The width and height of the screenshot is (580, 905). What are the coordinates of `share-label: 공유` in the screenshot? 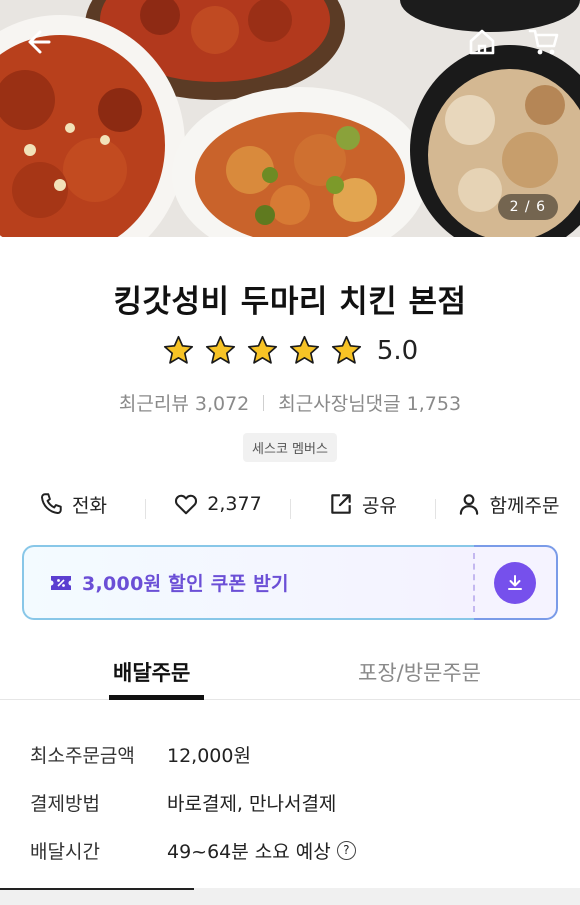 It's located at (379, 505).